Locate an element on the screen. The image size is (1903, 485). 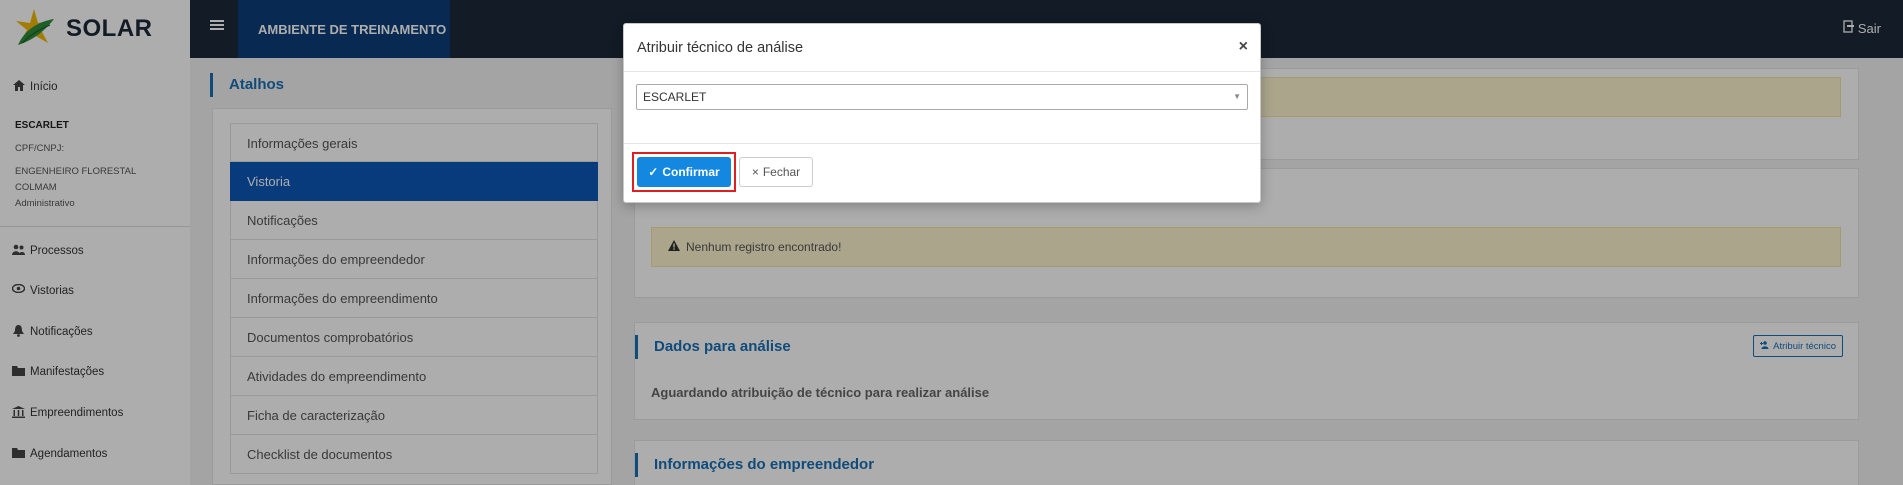
technician-select: ESCARLET ▼ is located at coordinates (942, 97).